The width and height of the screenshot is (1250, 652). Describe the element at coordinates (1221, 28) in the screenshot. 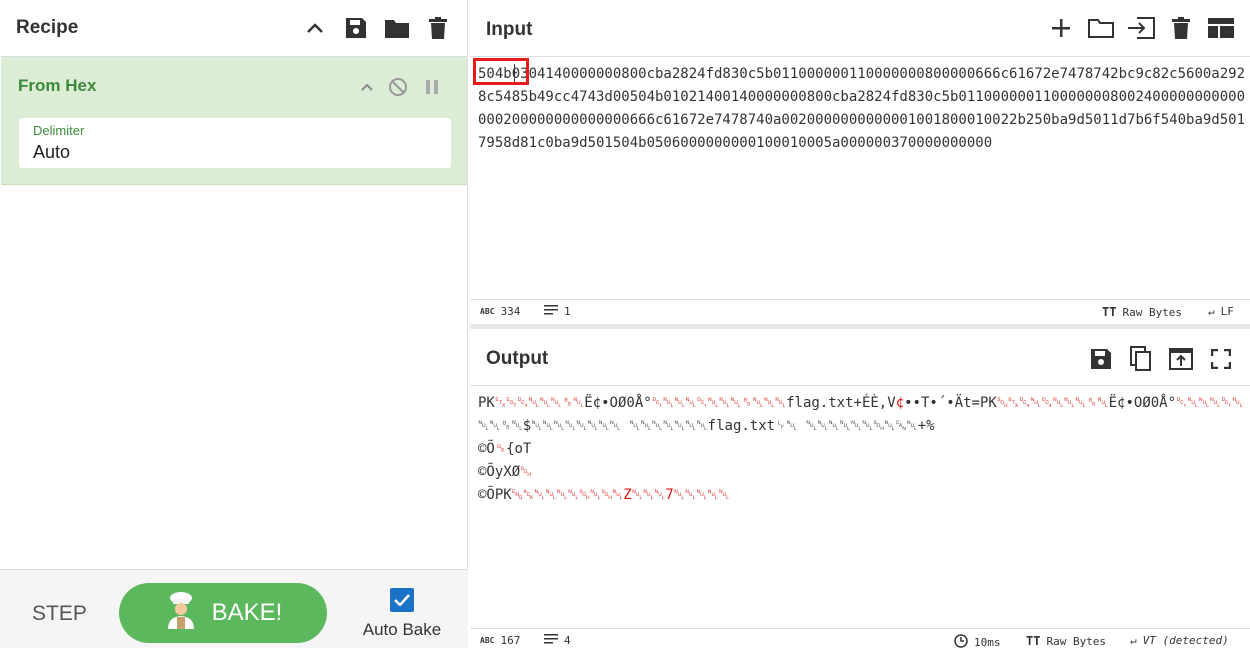

I see `reset-layout-icon` at that location.